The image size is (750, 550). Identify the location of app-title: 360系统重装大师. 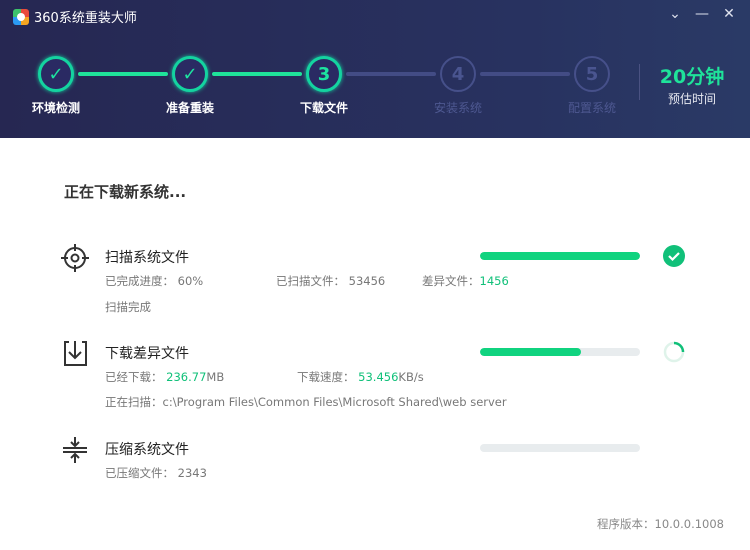
(85, 18).